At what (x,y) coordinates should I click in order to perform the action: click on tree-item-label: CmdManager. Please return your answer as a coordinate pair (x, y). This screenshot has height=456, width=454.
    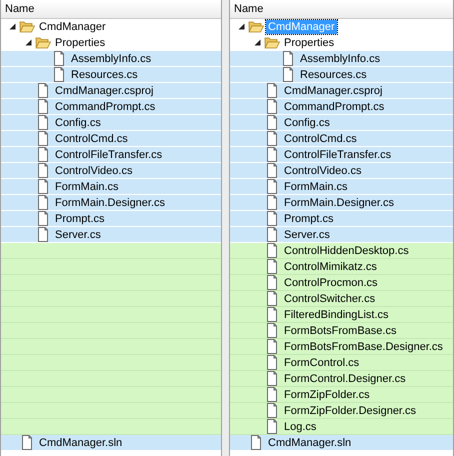
    Looking at the image, I should click on (72, 27).